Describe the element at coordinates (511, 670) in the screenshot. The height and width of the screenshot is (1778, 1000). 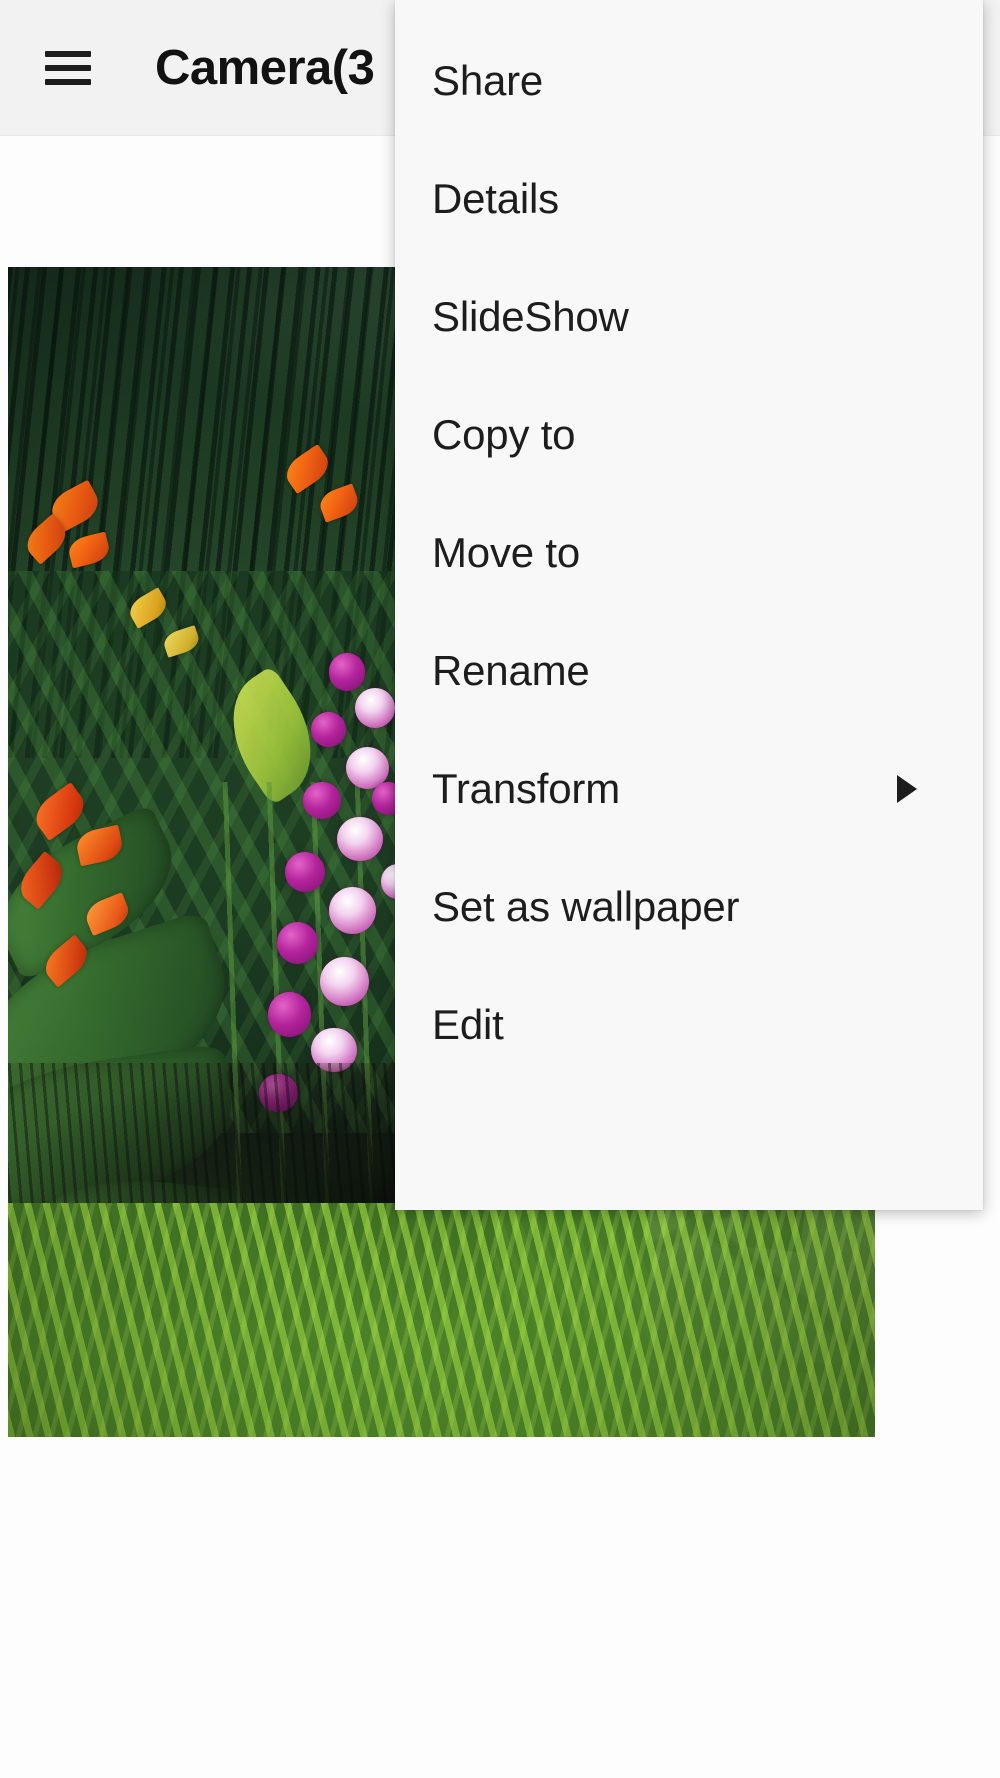
I see `menu-item-label: Rename` at that location.